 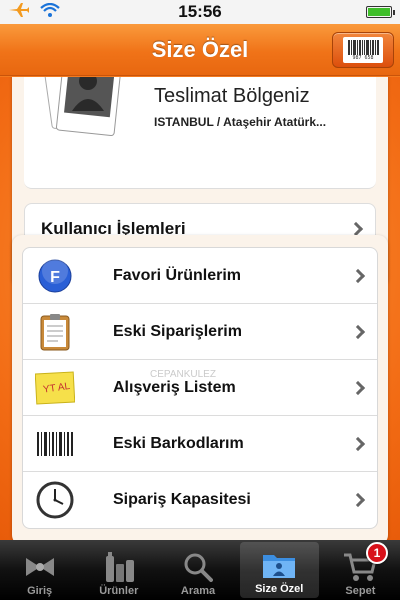 I want to click on menu-item-label: Favori Ürünlerim, so click(x=177, y=275).